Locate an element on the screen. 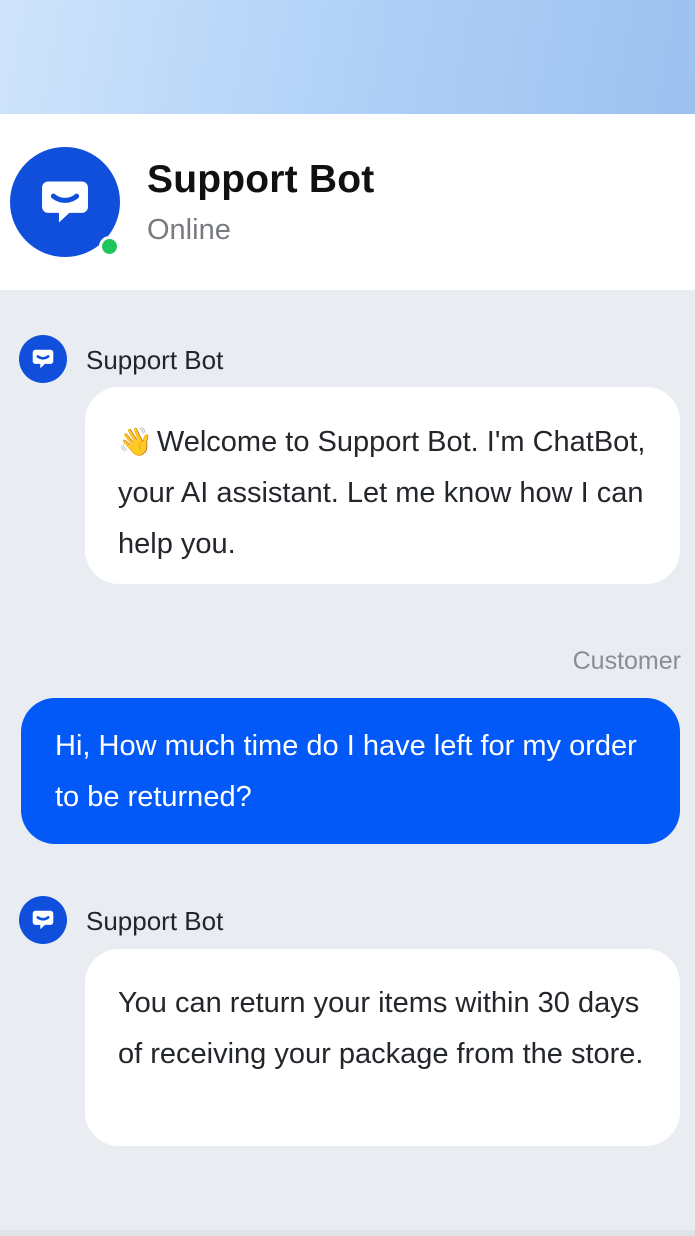 The width and height of the screenshot is (695, 1236). bottom-edge is located at coordinates (347, 1233).